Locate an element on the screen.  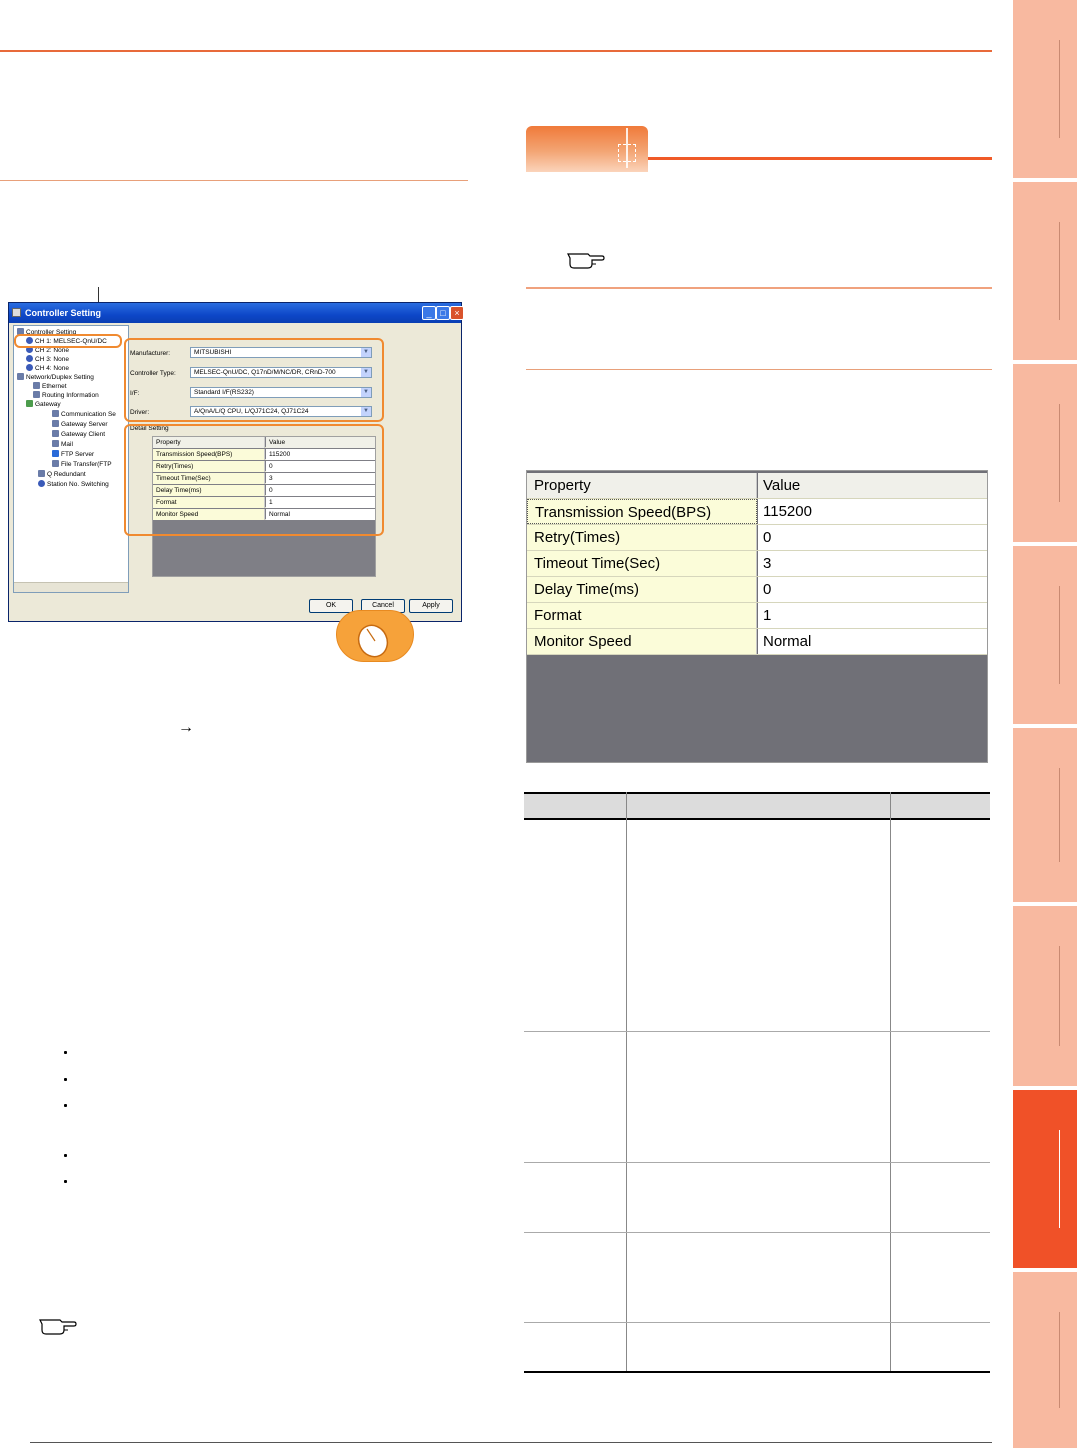
arrow-right-icon: → is located at coordinates (186, 727).